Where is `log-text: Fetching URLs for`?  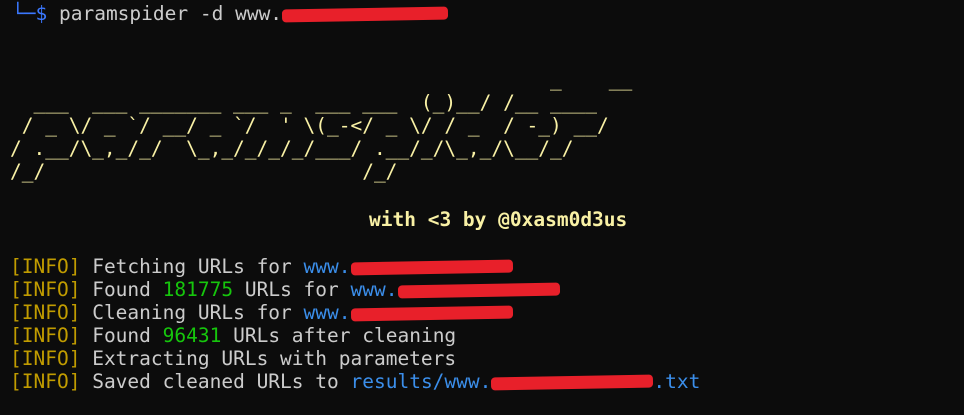
log-text: Fetching URLs for is located at coordinates (192, 266).